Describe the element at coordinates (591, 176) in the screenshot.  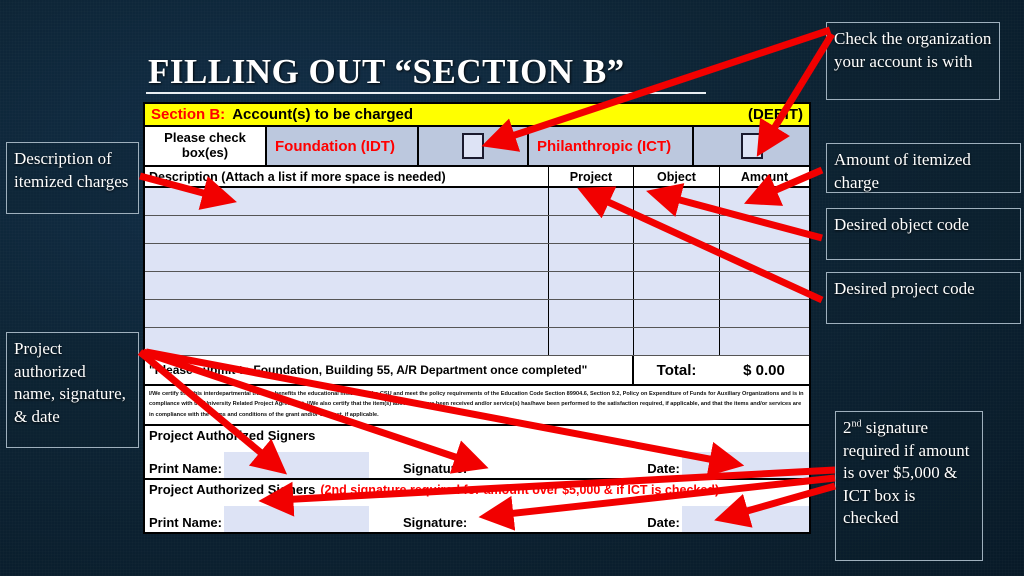
I see `column-header-project: Project` at that location.